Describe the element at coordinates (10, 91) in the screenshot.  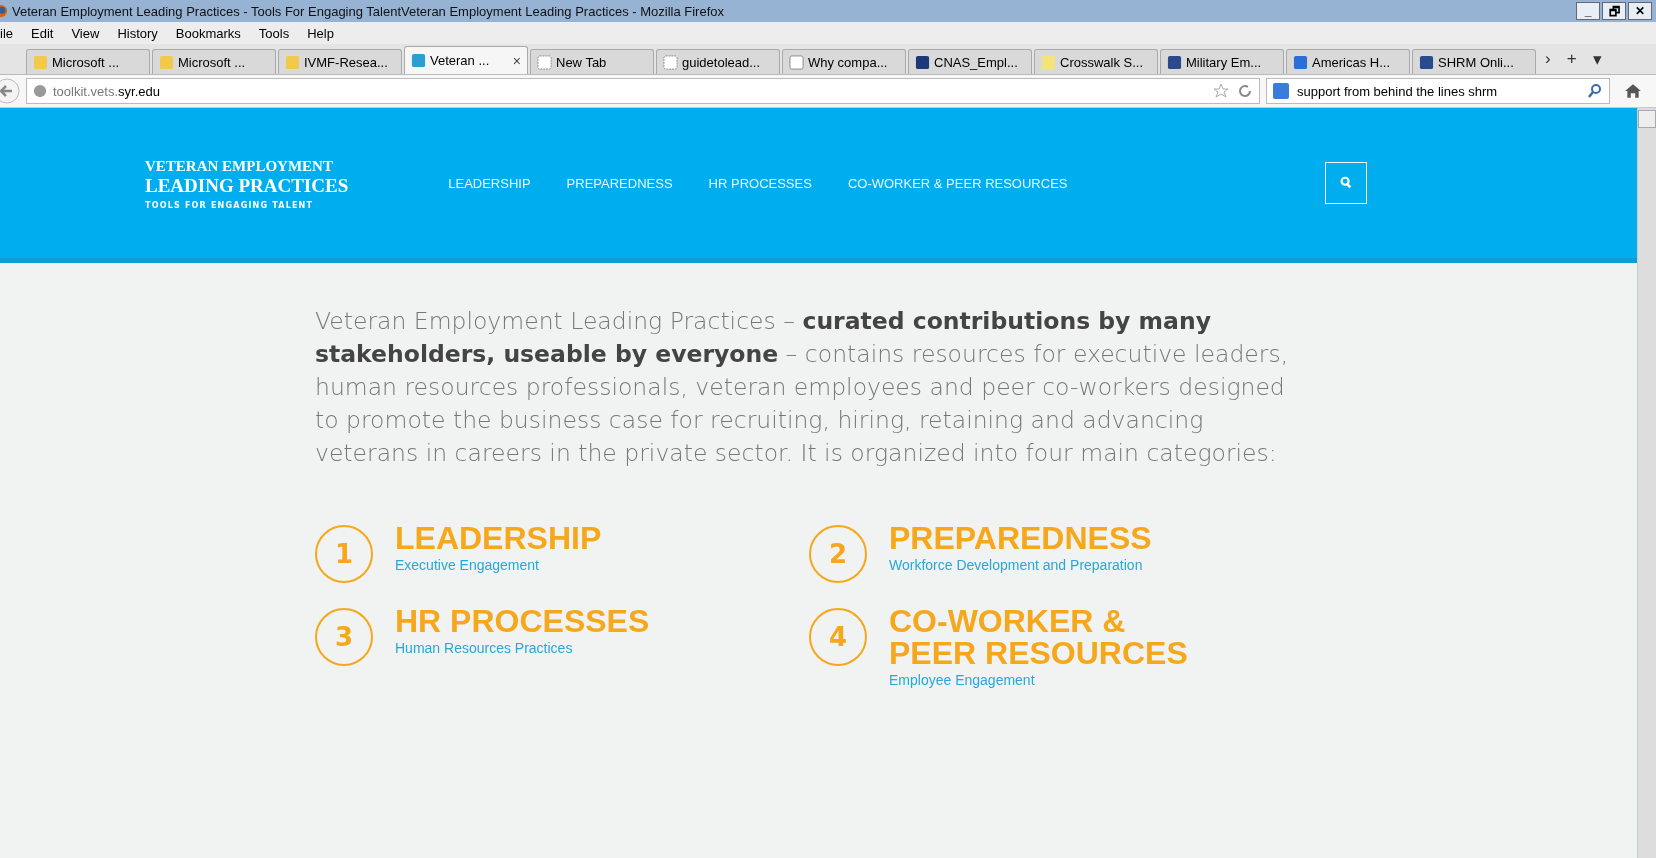
I see `back-icon` at that location.